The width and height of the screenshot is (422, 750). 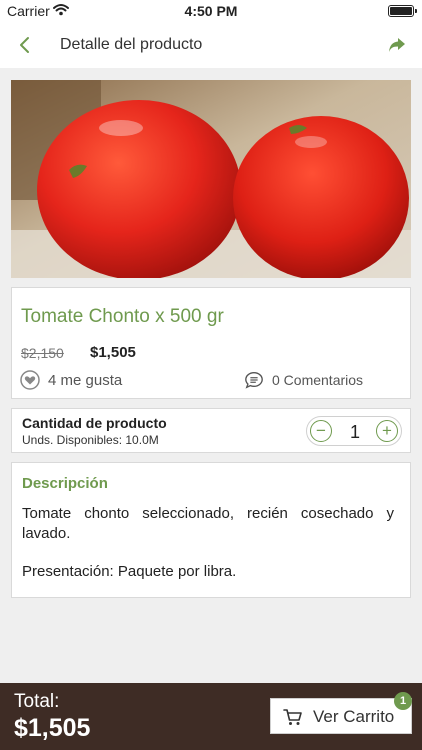 What do you see at coordinates (52, 728) in the screenshot?
I see `total-value: $1,505` at bounding box center [52, 728].